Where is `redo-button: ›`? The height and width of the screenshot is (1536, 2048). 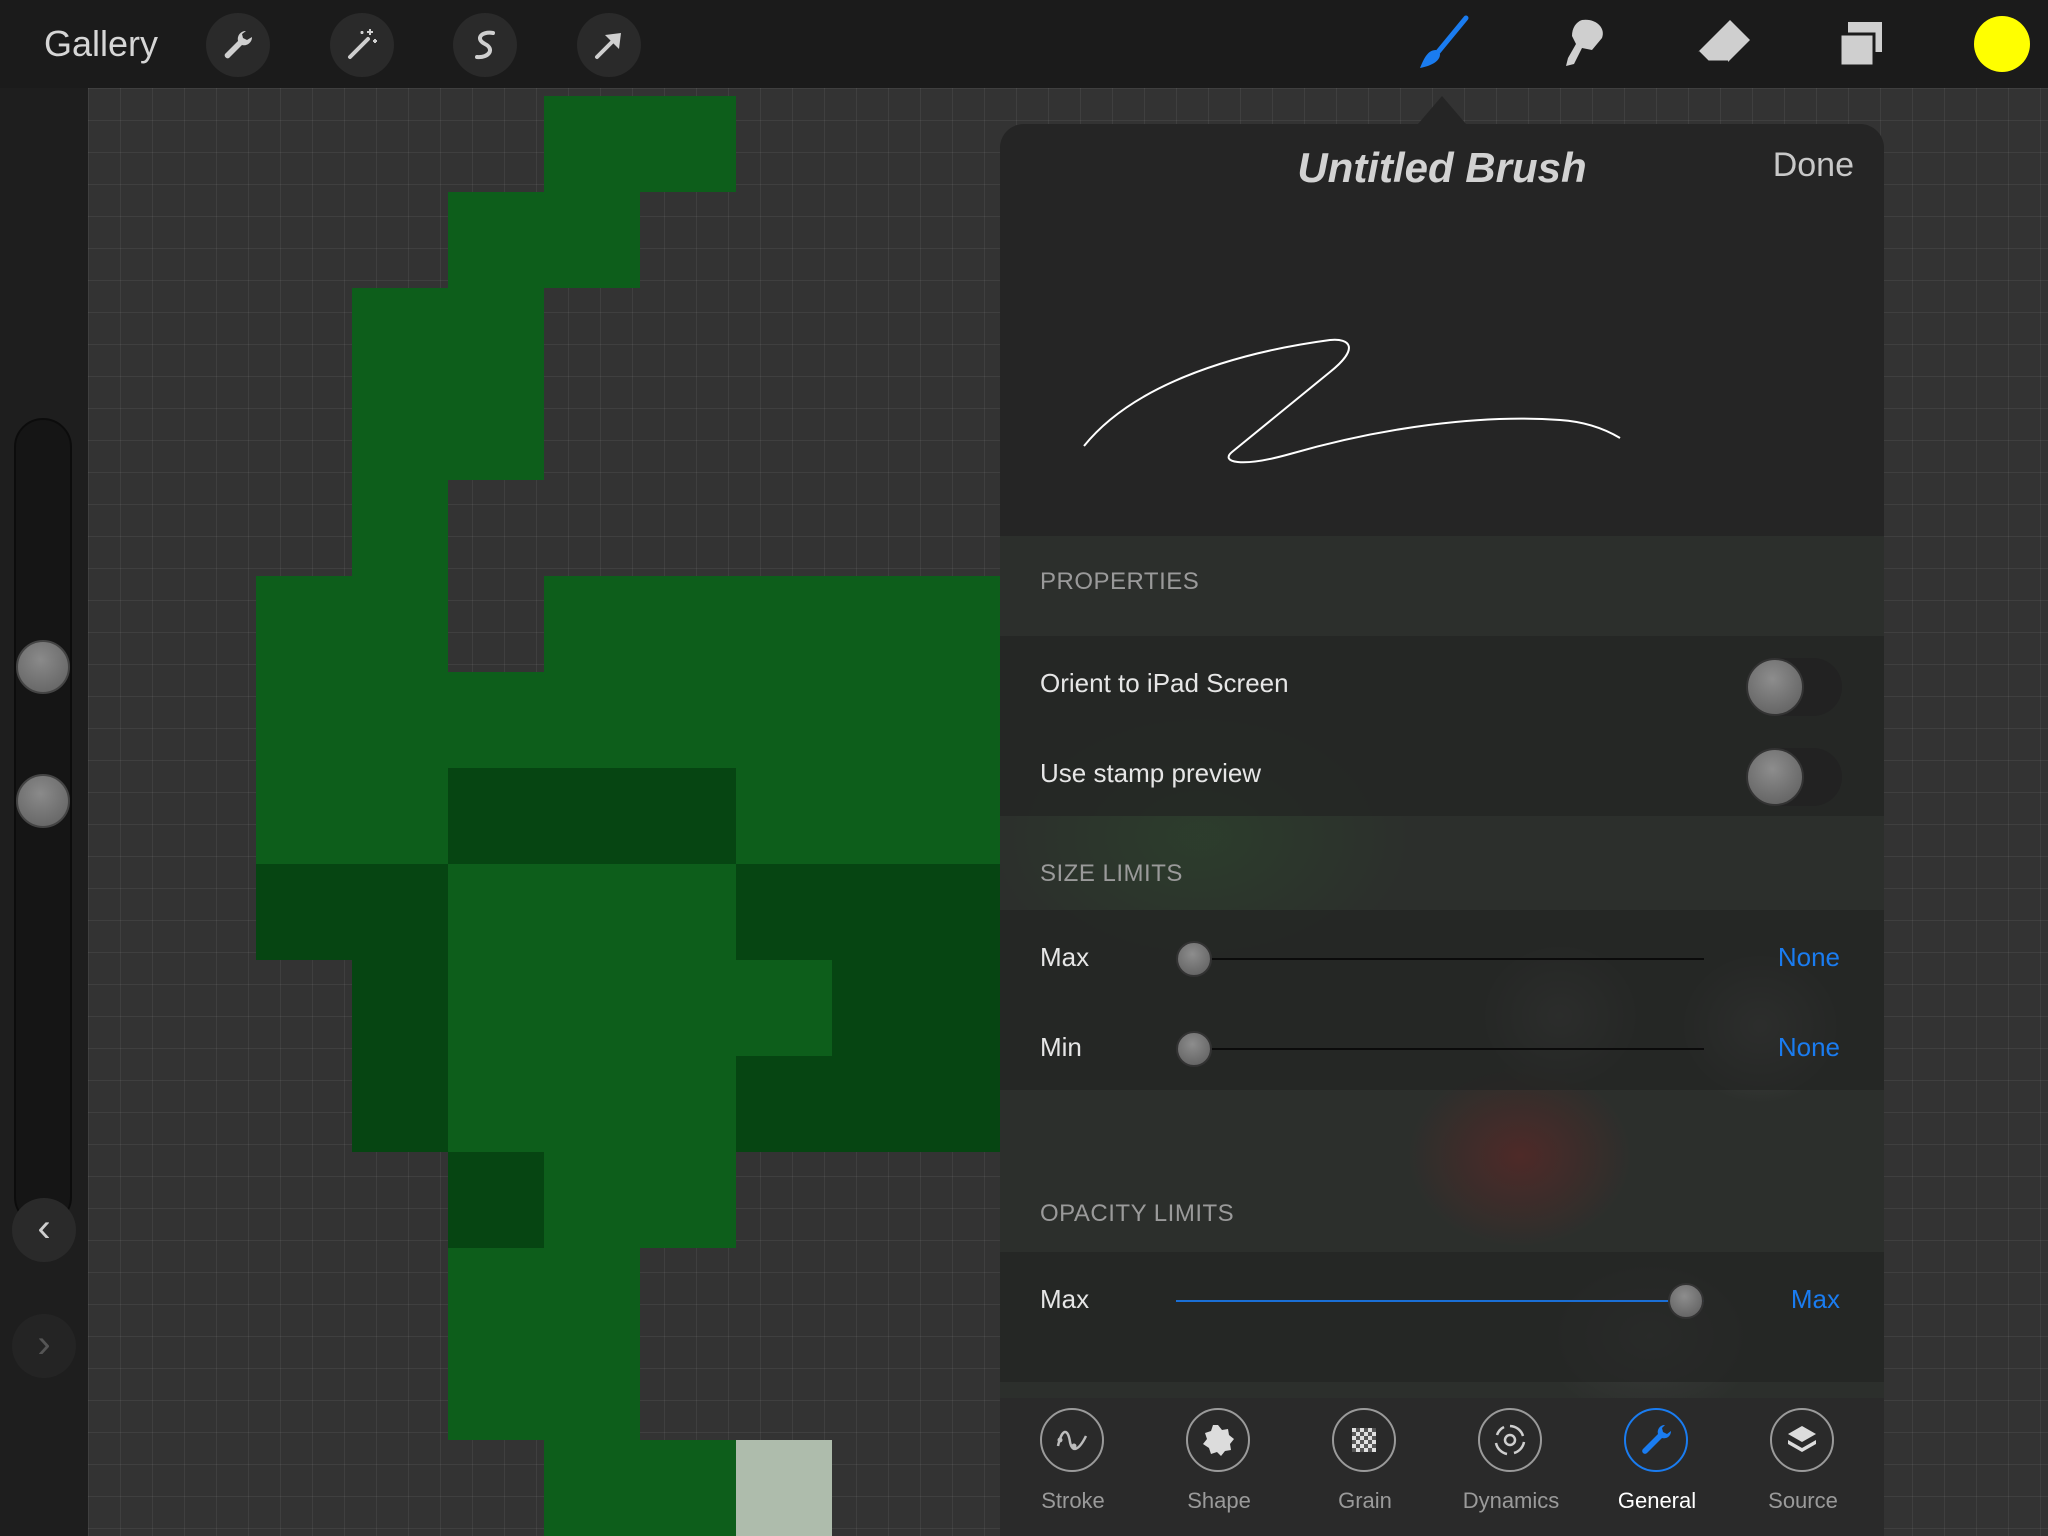 redo-button: › is located at coordinates (44, 1346).